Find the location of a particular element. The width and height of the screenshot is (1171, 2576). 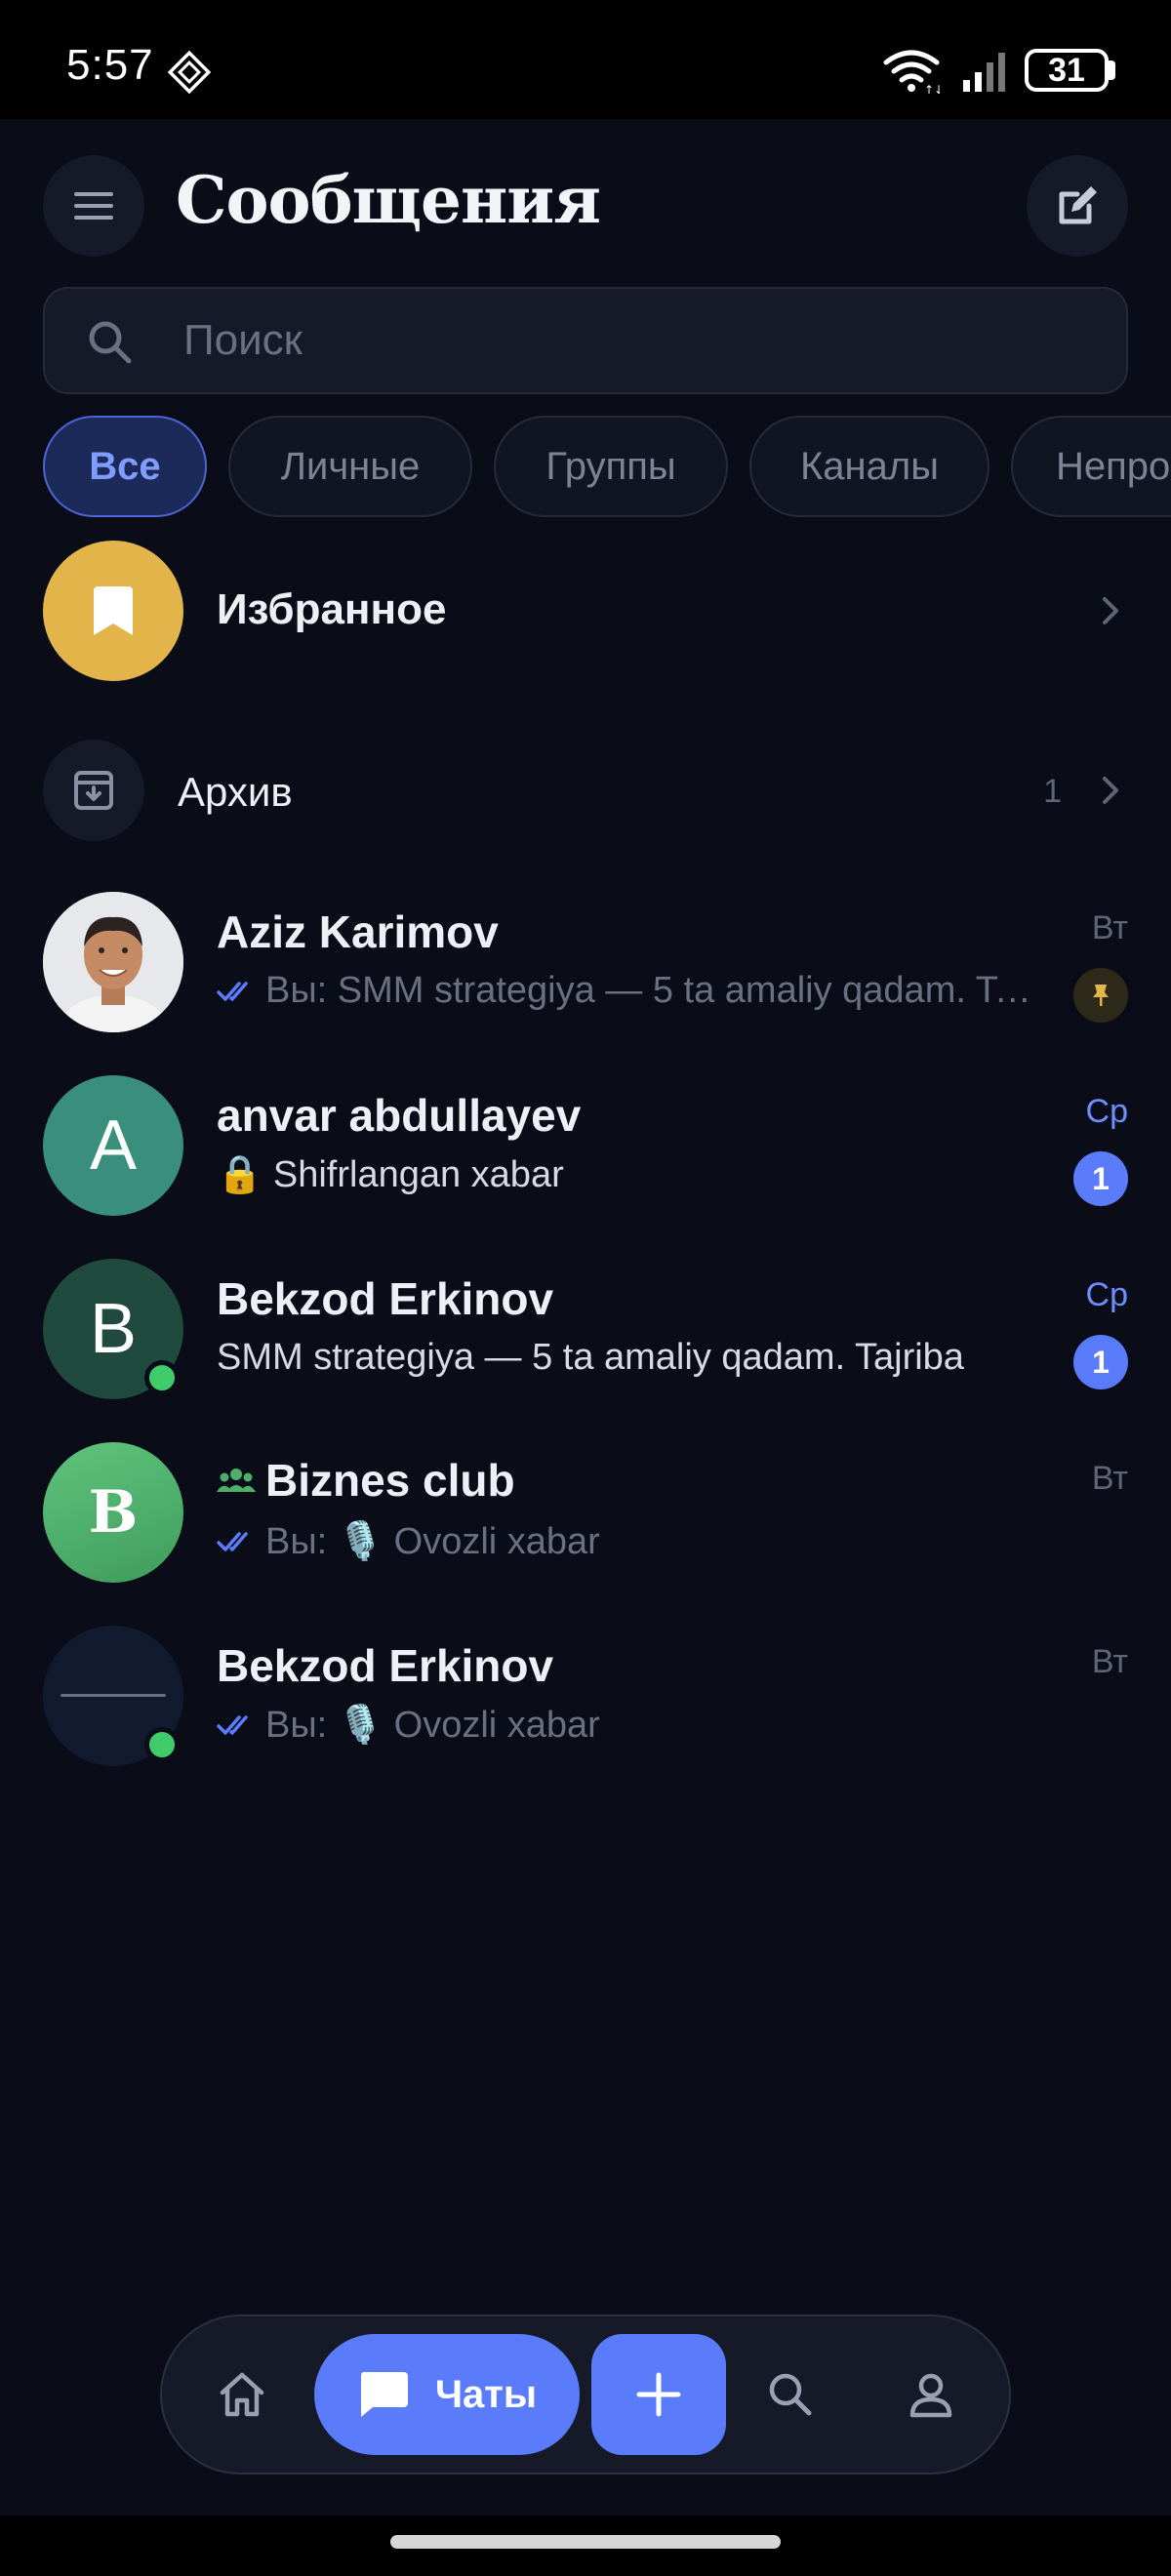

page-title: Сообщения is located at coordinates (388, 200).